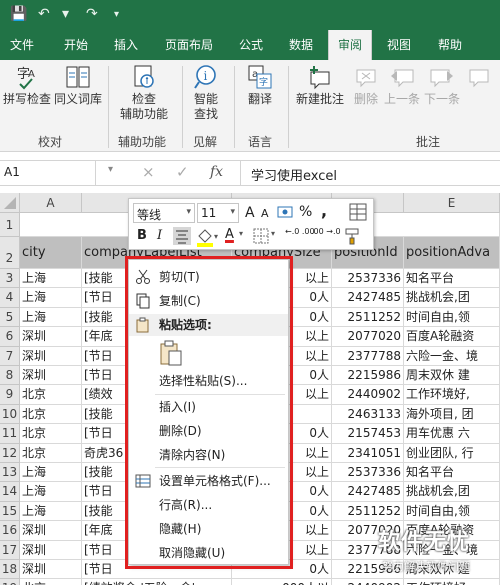 This screenshot has width=500, height=585. I want to click on show-comment-button, so click(481, 78).